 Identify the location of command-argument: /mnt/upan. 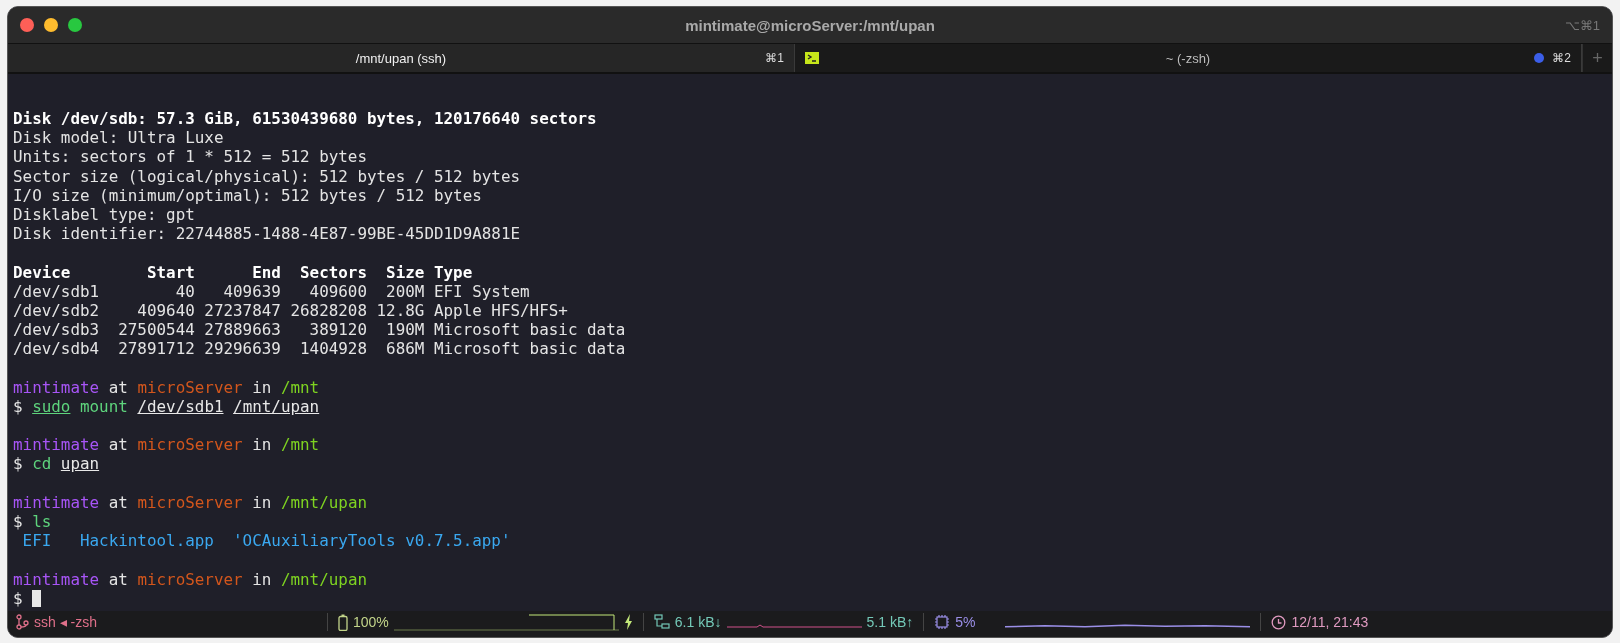
(276, 406).